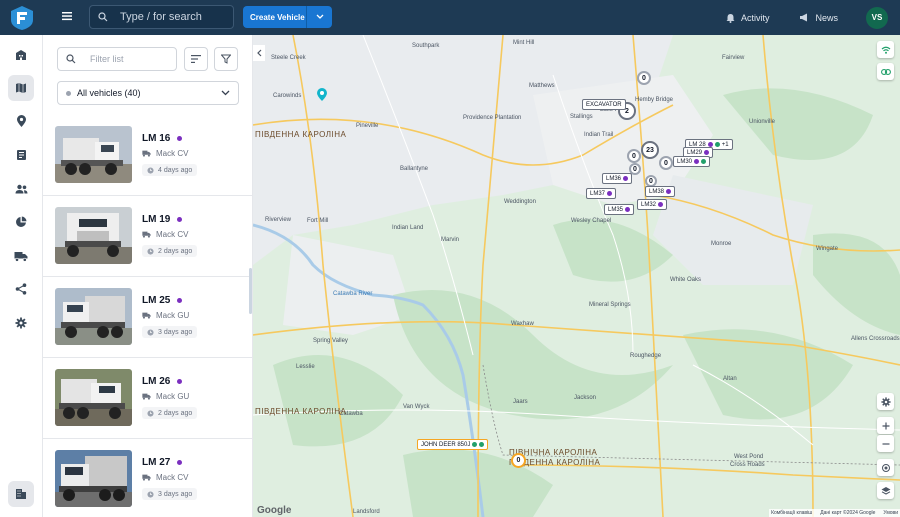 The height and width of the screenshot is (517, 900). I want to click on news-button: News, so click(818, 18).